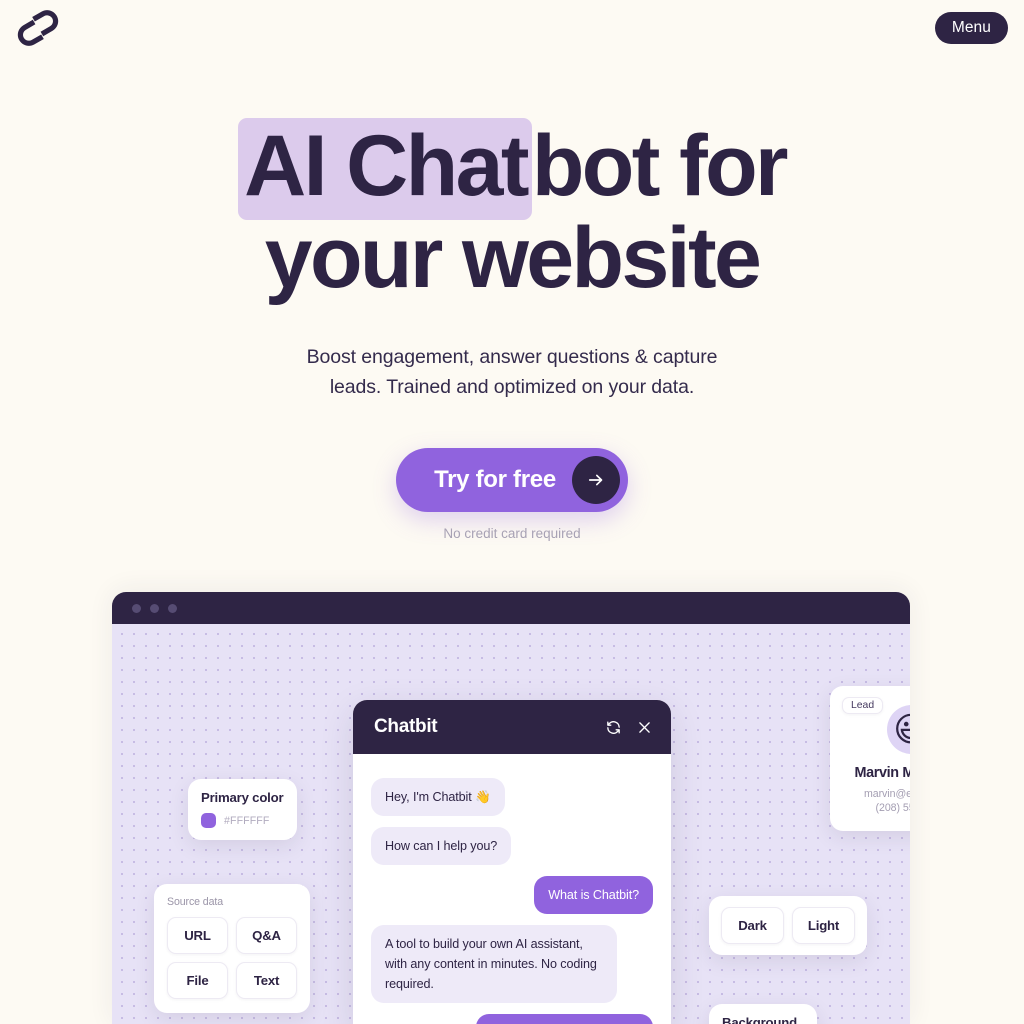 This screenshot has height=1024, width=1024. I want to click on source-data-card: Source data URL Q&A File Text, so click(232, 948).